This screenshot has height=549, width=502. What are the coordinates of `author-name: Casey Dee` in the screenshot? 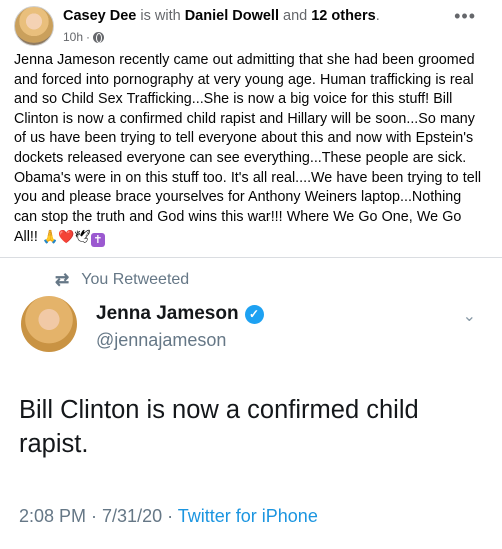 It's located at (99, 16).